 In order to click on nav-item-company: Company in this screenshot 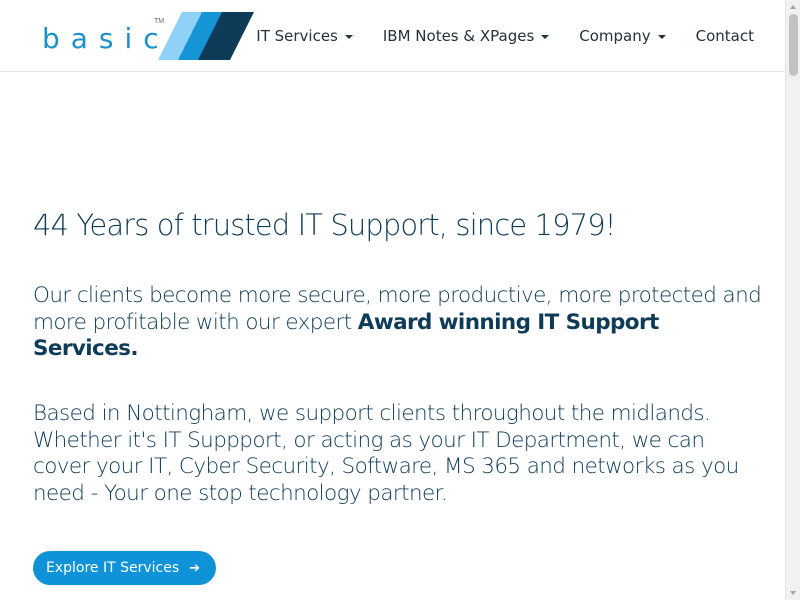, I will do `click(622, 36)`.